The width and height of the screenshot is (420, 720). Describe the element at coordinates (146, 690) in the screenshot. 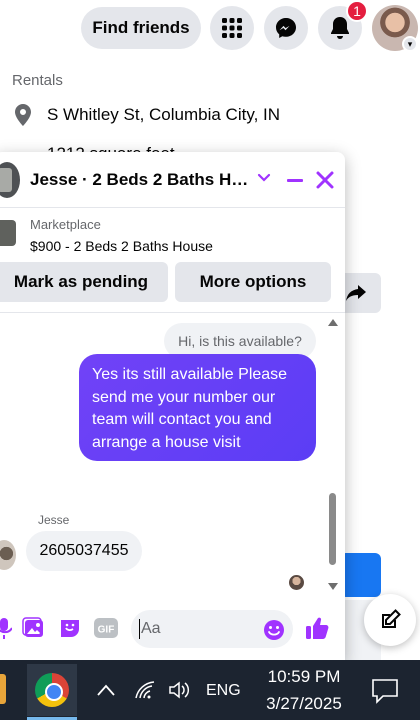

I see `wifi-icon` at that location.